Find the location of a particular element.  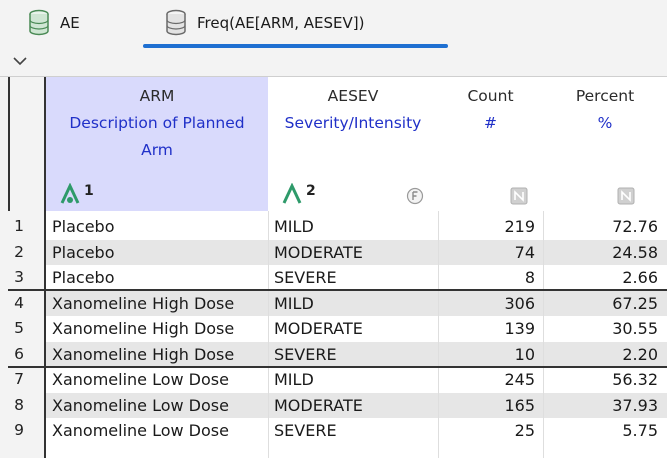

role-index: 2 is located at coordinates (311, 191).